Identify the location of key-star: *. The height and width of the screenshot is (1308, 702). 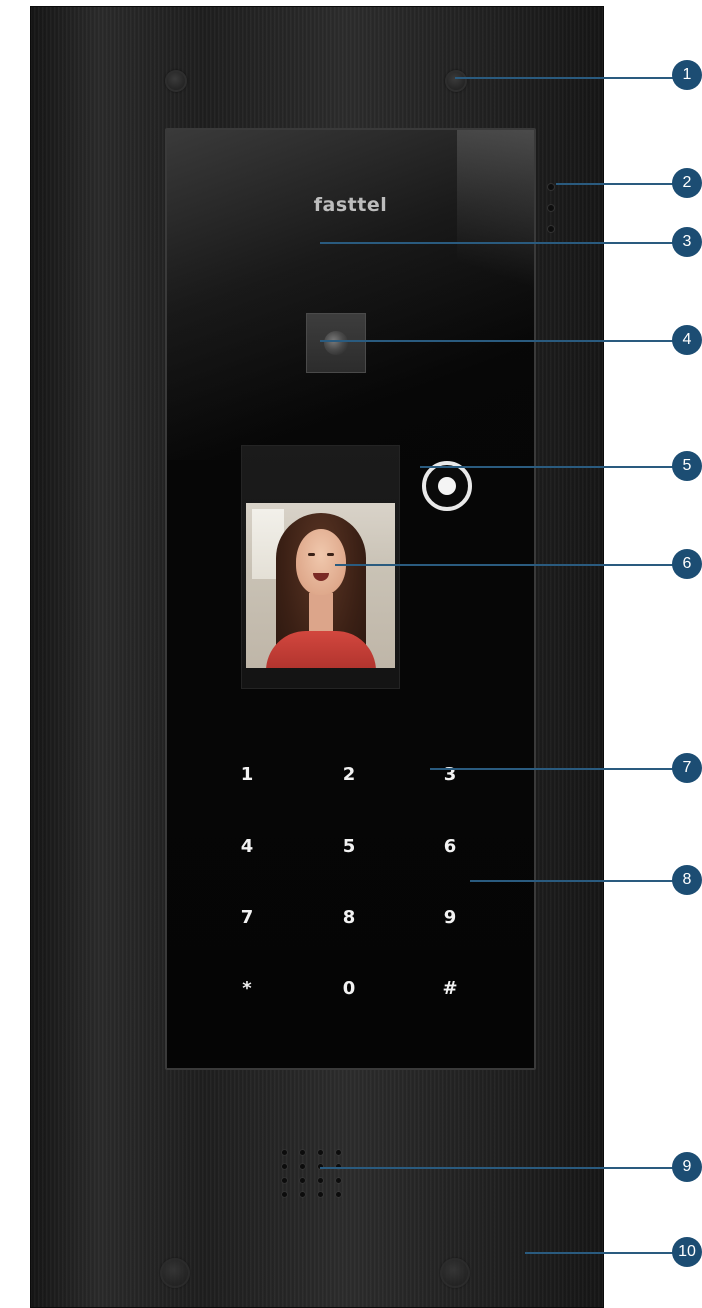
(247, 989).